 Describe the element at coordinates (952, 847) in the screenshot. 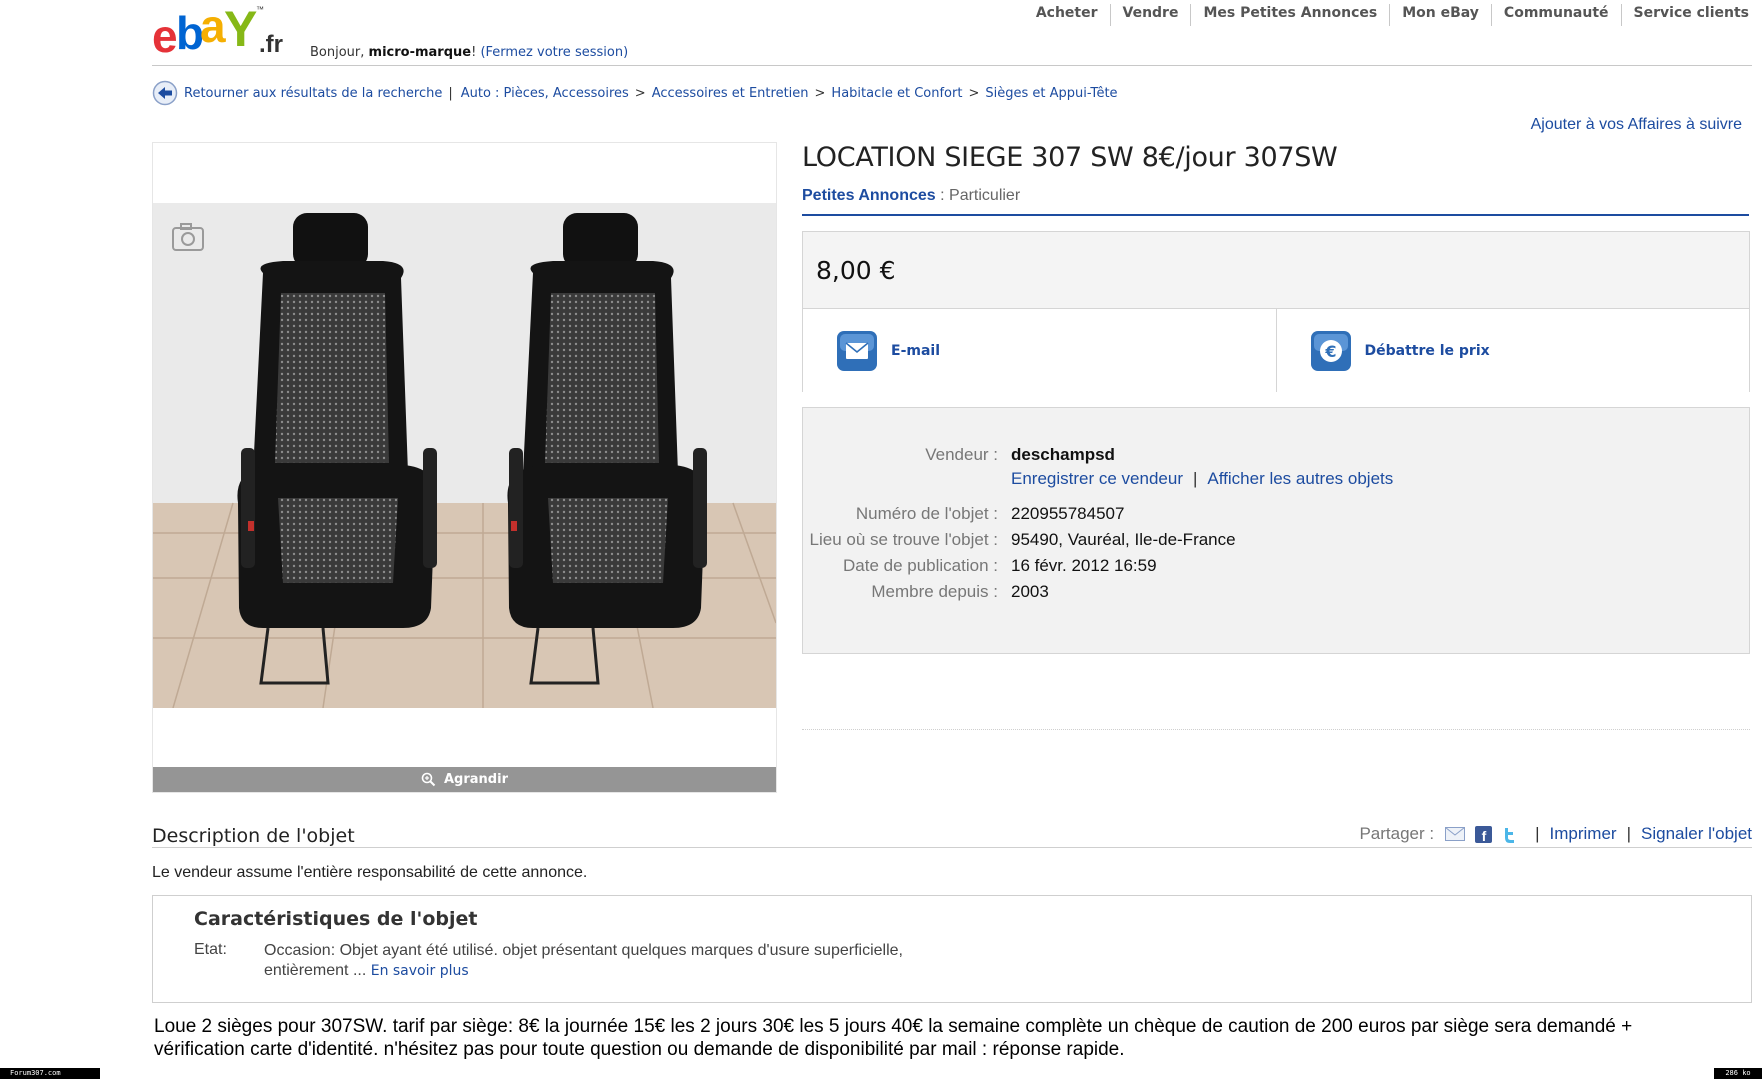

I see `description-divider` at that location.